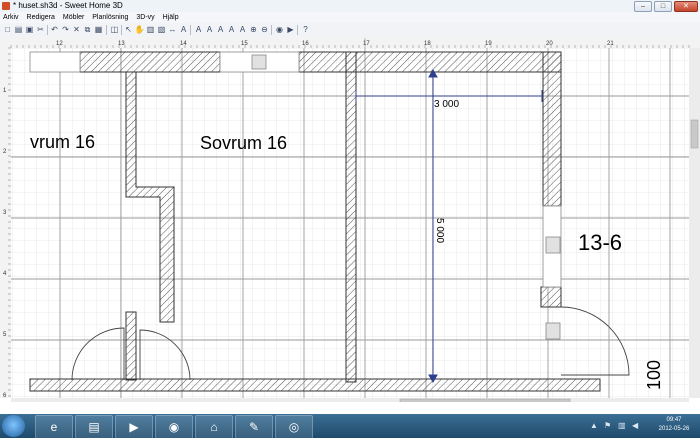  Describe the element at coordinates (13, 426) in the screenshot. I see `start-button` at that location.